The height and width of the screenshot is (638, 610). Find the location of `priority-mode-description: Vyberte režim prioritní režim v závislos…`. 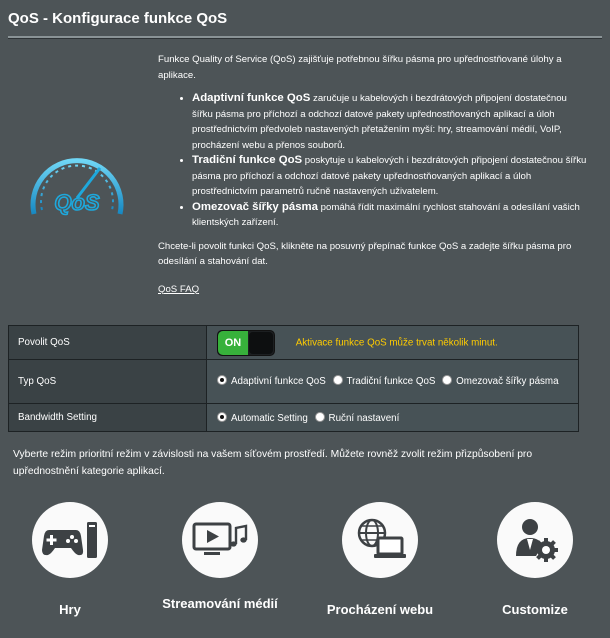

priority-mode-description: Vyberte režim prioritní režim v závislos… is located at coordinates (273, 463).